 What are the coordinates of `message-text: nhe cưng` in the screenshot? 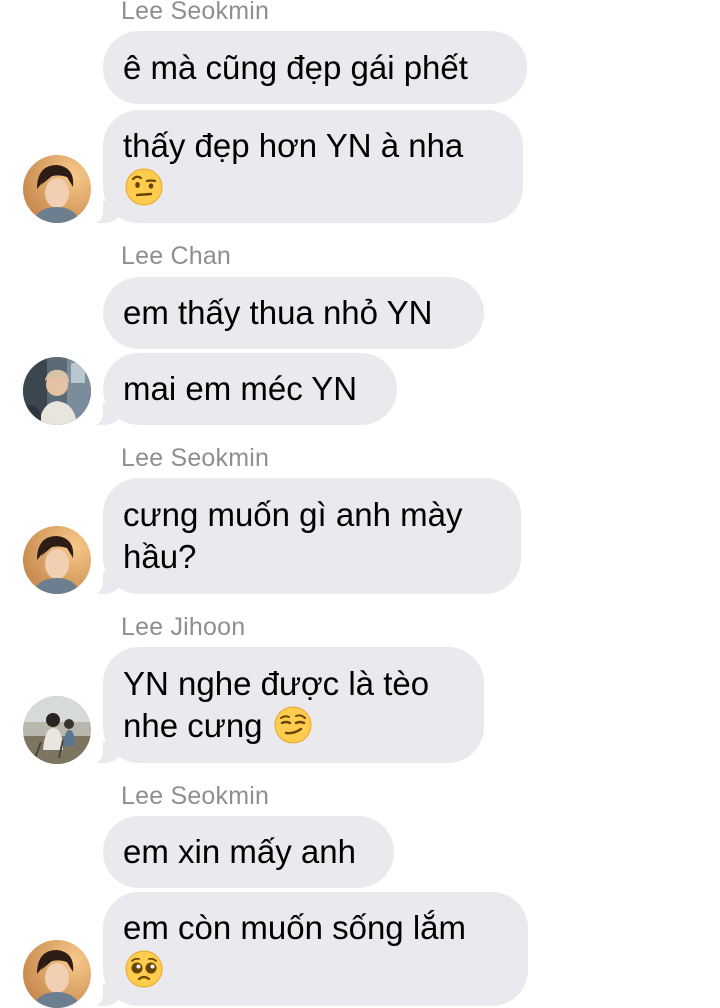 It's located at (193, 725).